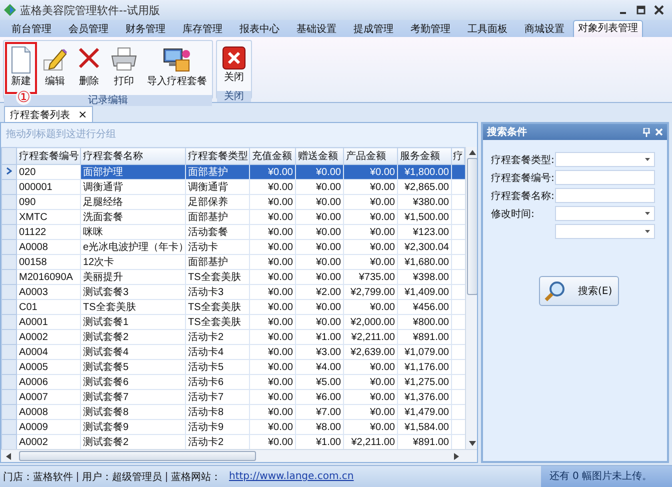 Image resolution: width=672 pixels, height=487 pixels. I want to click on table-row: 01122 咪咪 活动套餐 ¥0.00 ¥0.00 ¥0.00 ¥123.00, so click(233, 232).